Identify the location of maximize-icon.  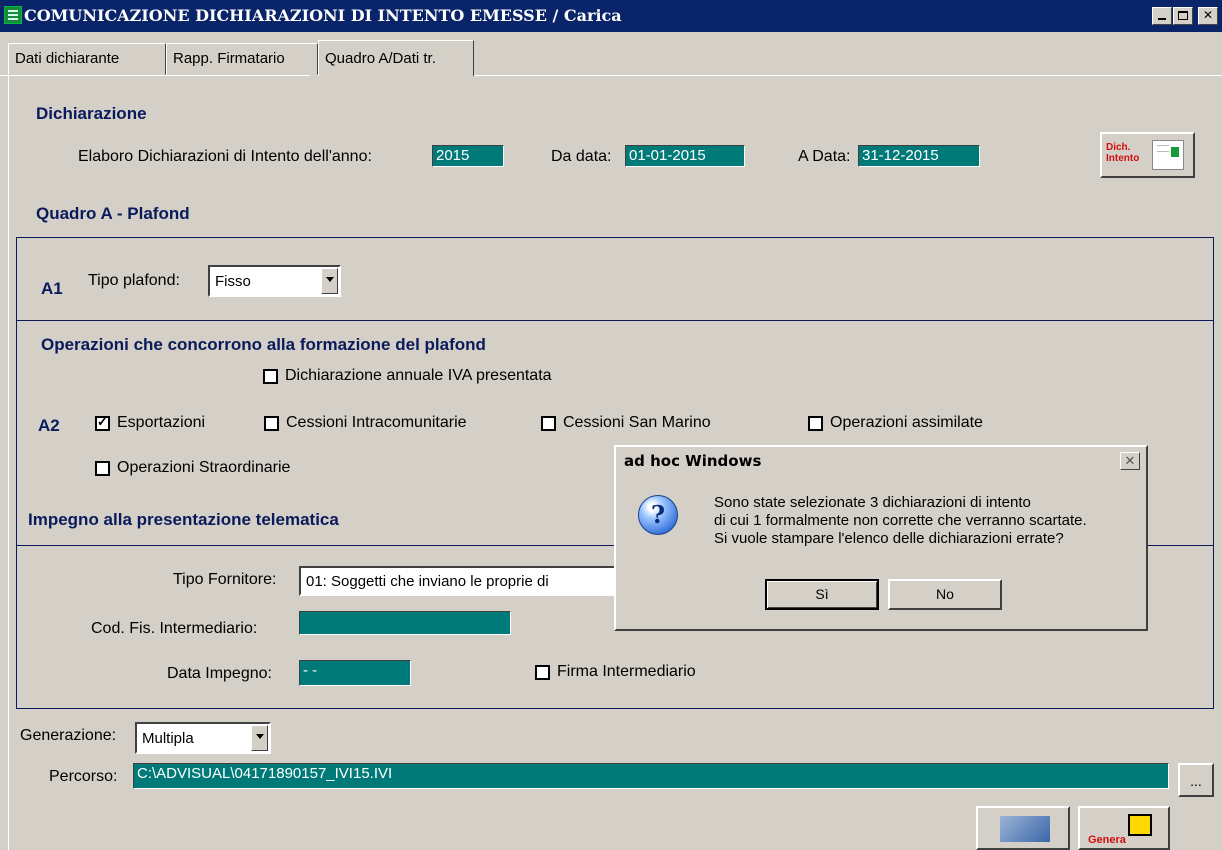
(1183, 15).